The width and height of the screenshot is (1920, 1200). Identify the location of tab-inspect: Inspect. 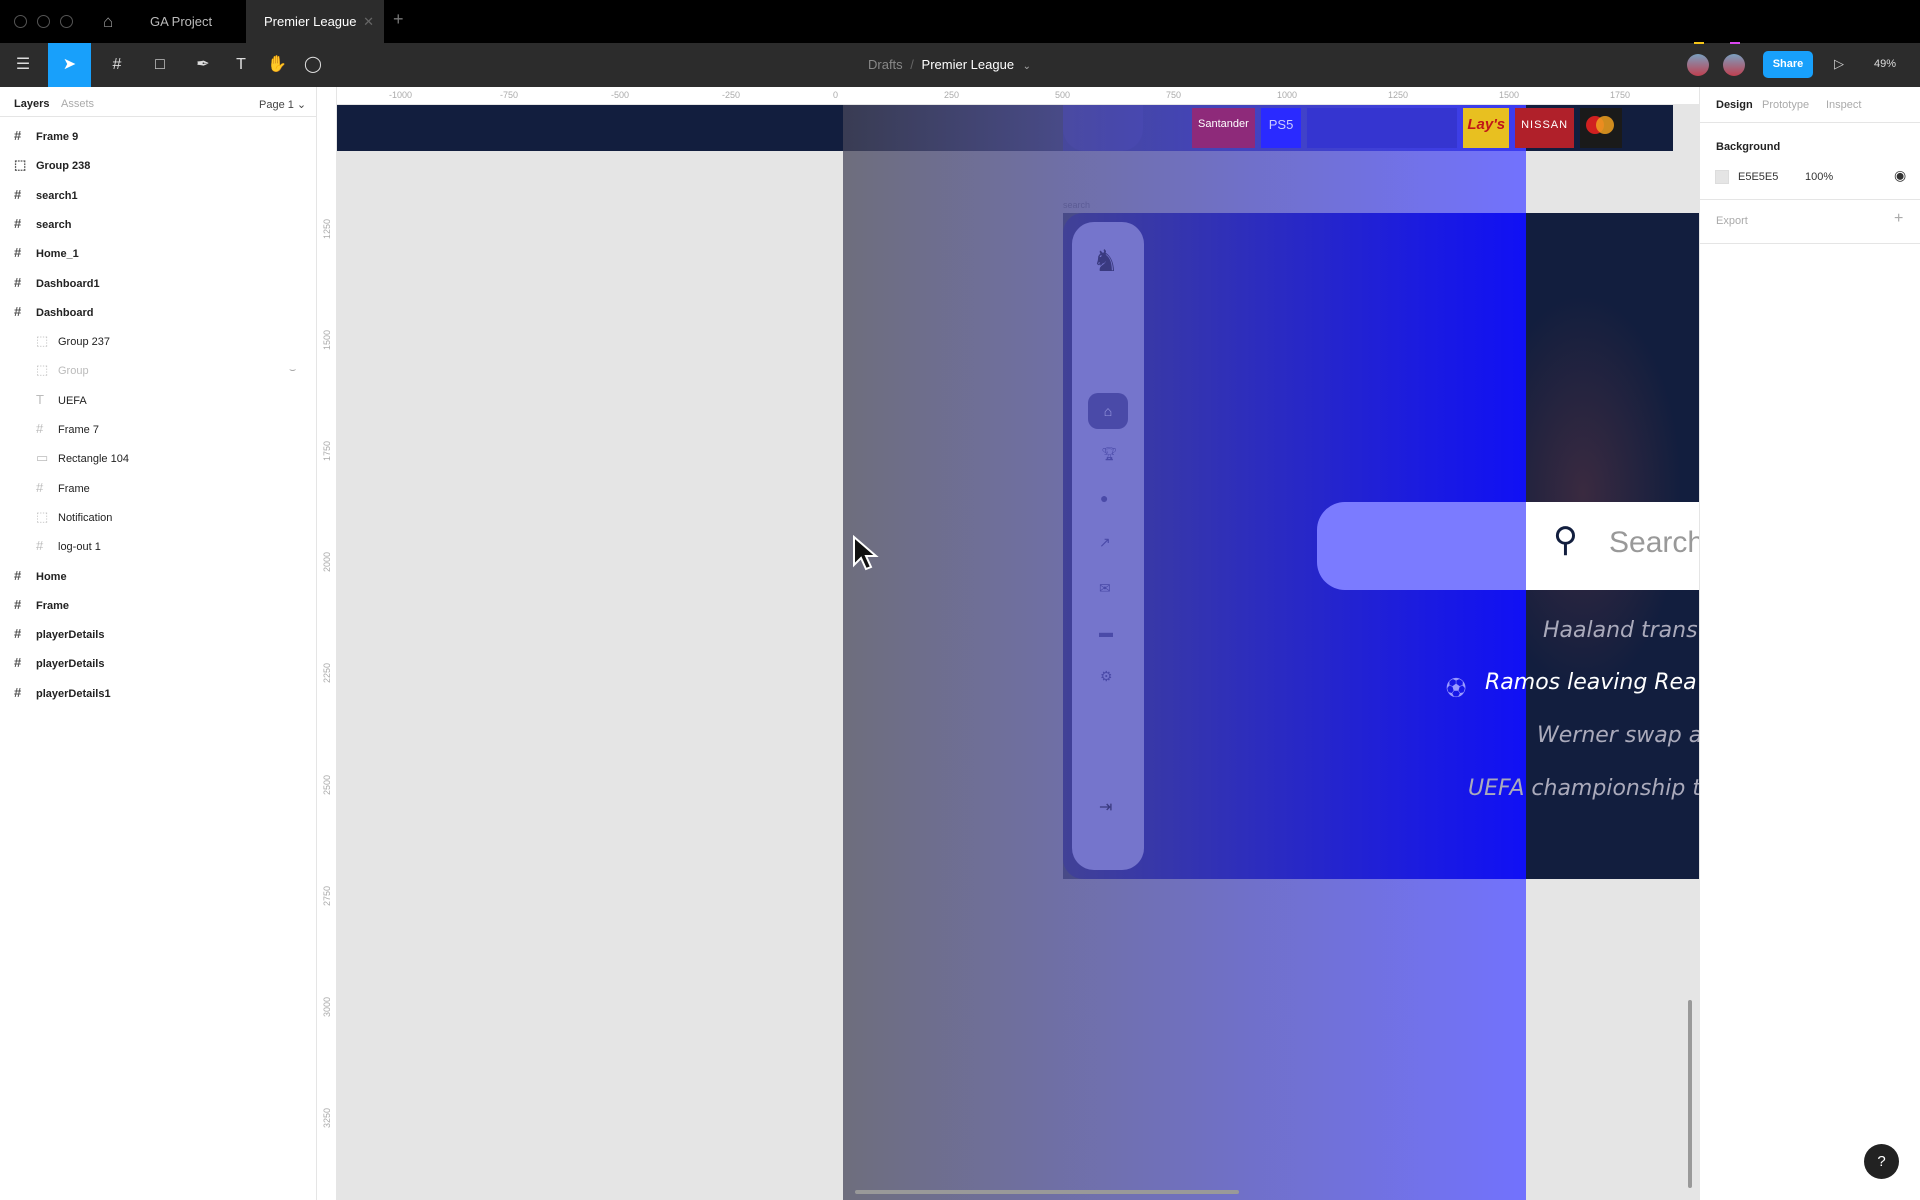
(1843, 105).